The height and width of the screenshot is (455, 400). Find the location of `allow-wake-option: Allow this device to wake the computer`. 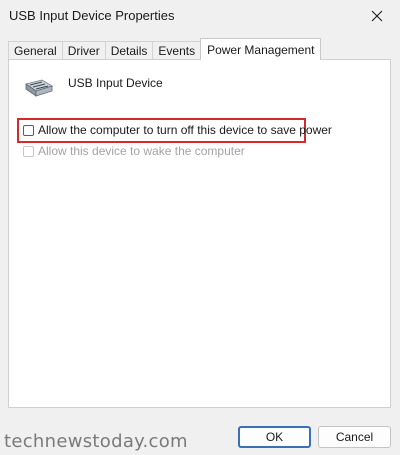

allow-wake-option: Allow this device to wake the computer is located at coordinates (134, 151).